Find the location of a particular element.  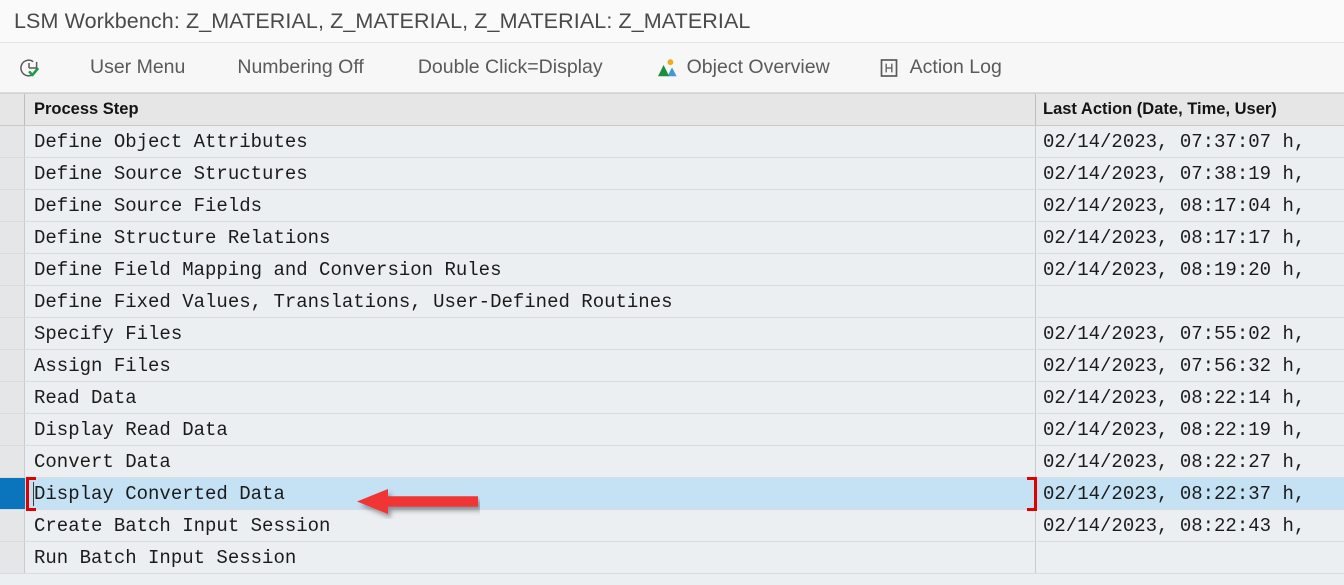

column-header-last-action: Last Action (Date, Time, User) is located at coordinates (1190, 109).